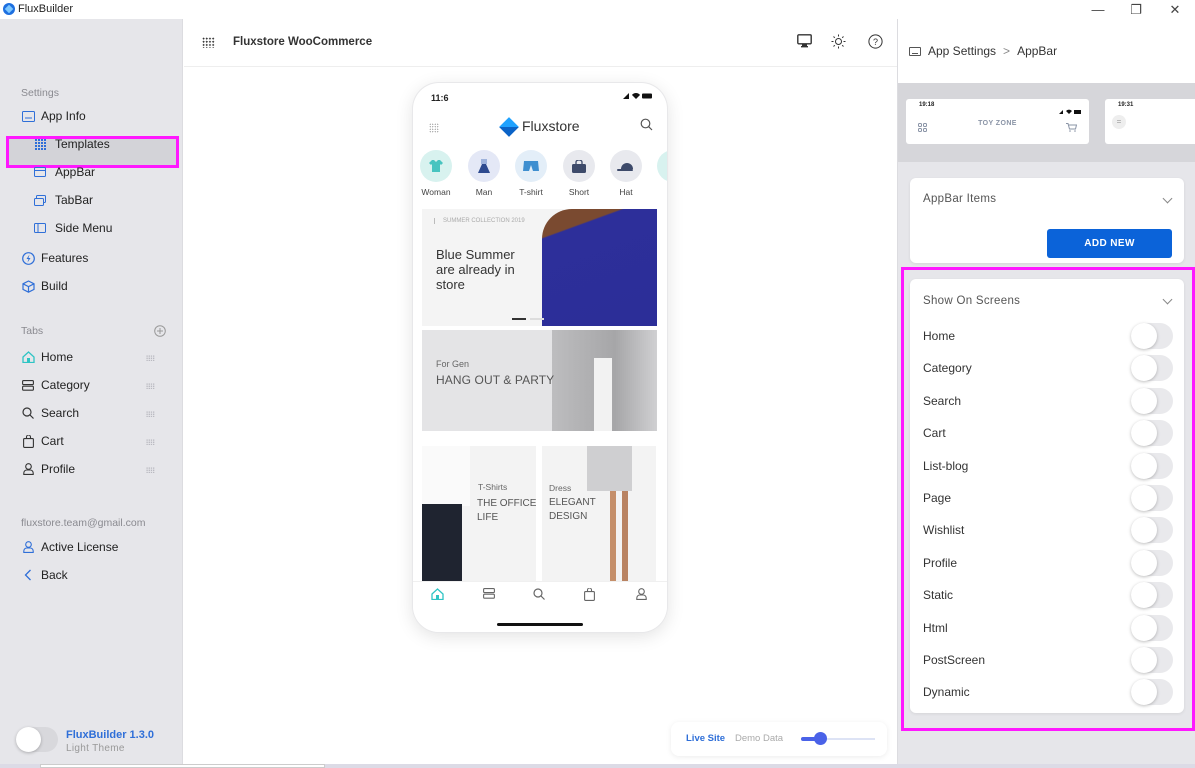 The image size is (1195, 768). Describe the element at coordinates (484, 173) in the screenshot. I see `category-item: Man` at that location.